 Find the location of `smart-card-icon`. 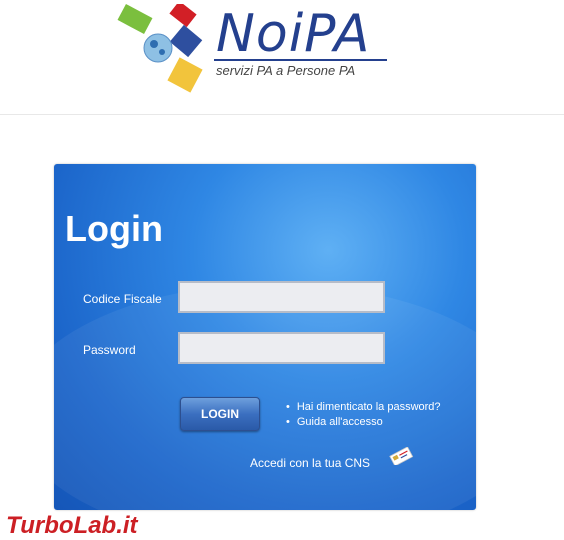

smart-card-icon is located at coordinates (401, 456).